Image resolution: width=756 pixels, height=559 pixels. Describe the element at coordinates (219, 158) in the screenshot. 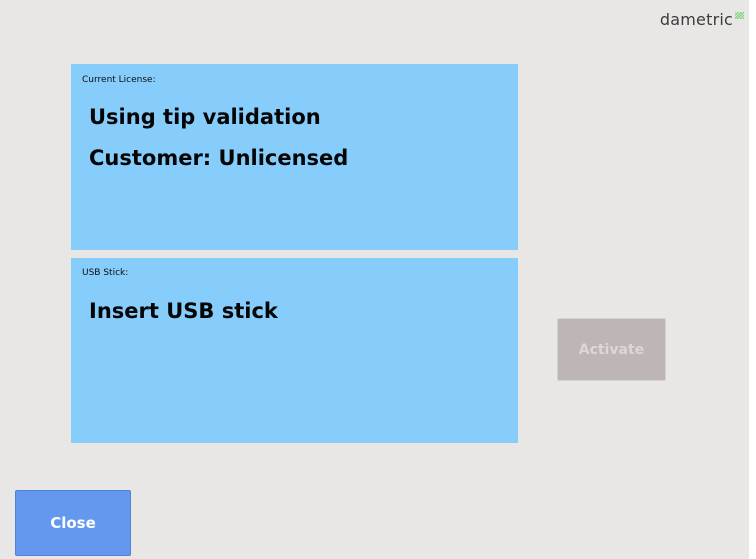

I see `license-customer-text: Customer: Unlicensed` at that location.